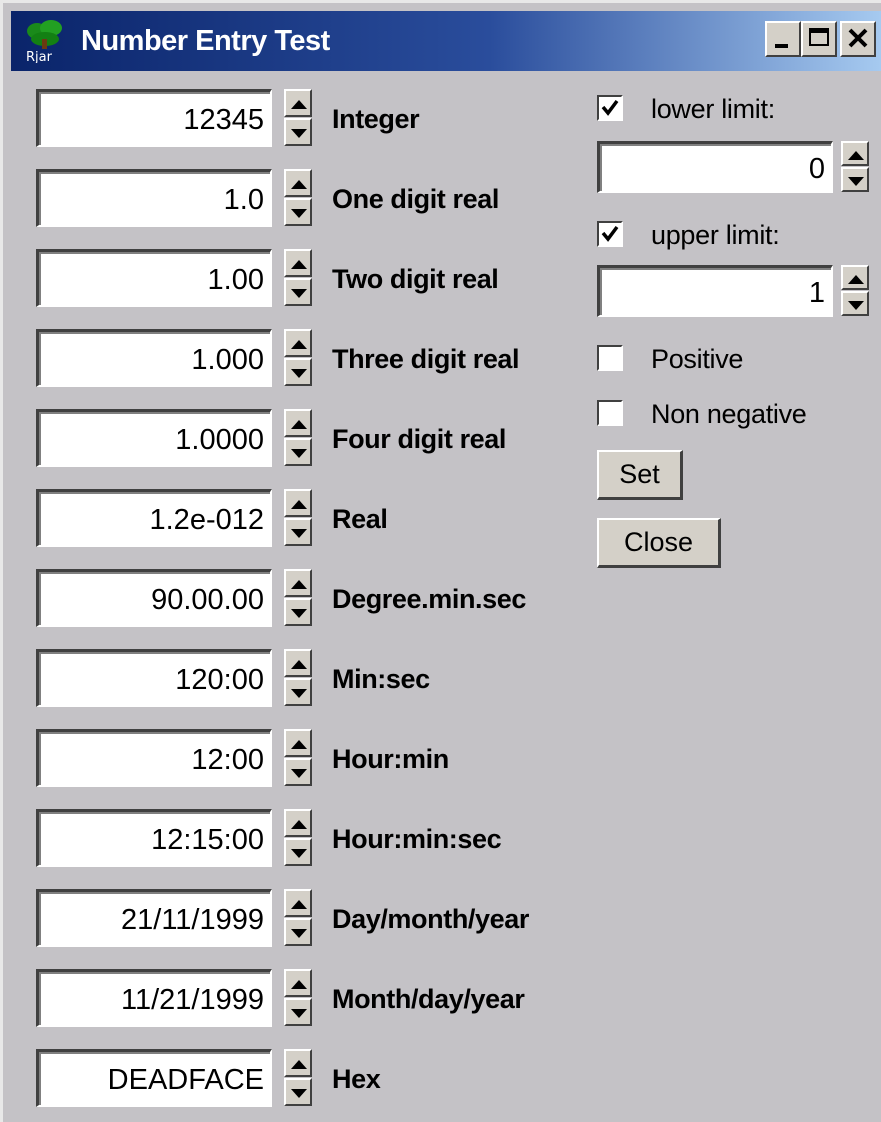 The width and height of the screenshot is (881, 1122). Describe the element at coordinates (154, 198) in the screenshot. I see `one-digit-real-input: 1.0` at that location.